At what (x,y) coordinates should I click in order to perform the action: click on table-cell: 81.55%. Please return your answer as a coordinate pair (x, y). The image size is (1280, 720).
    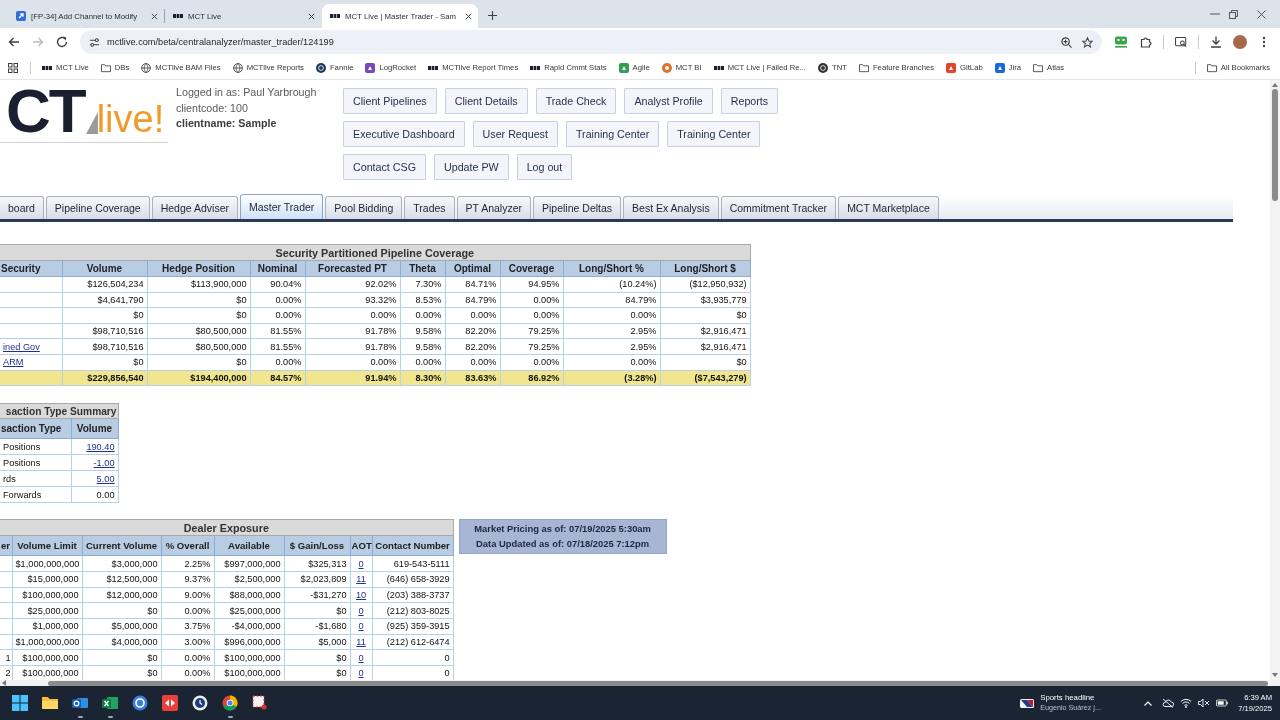
    Looking at the image, I should click on (277, 331).